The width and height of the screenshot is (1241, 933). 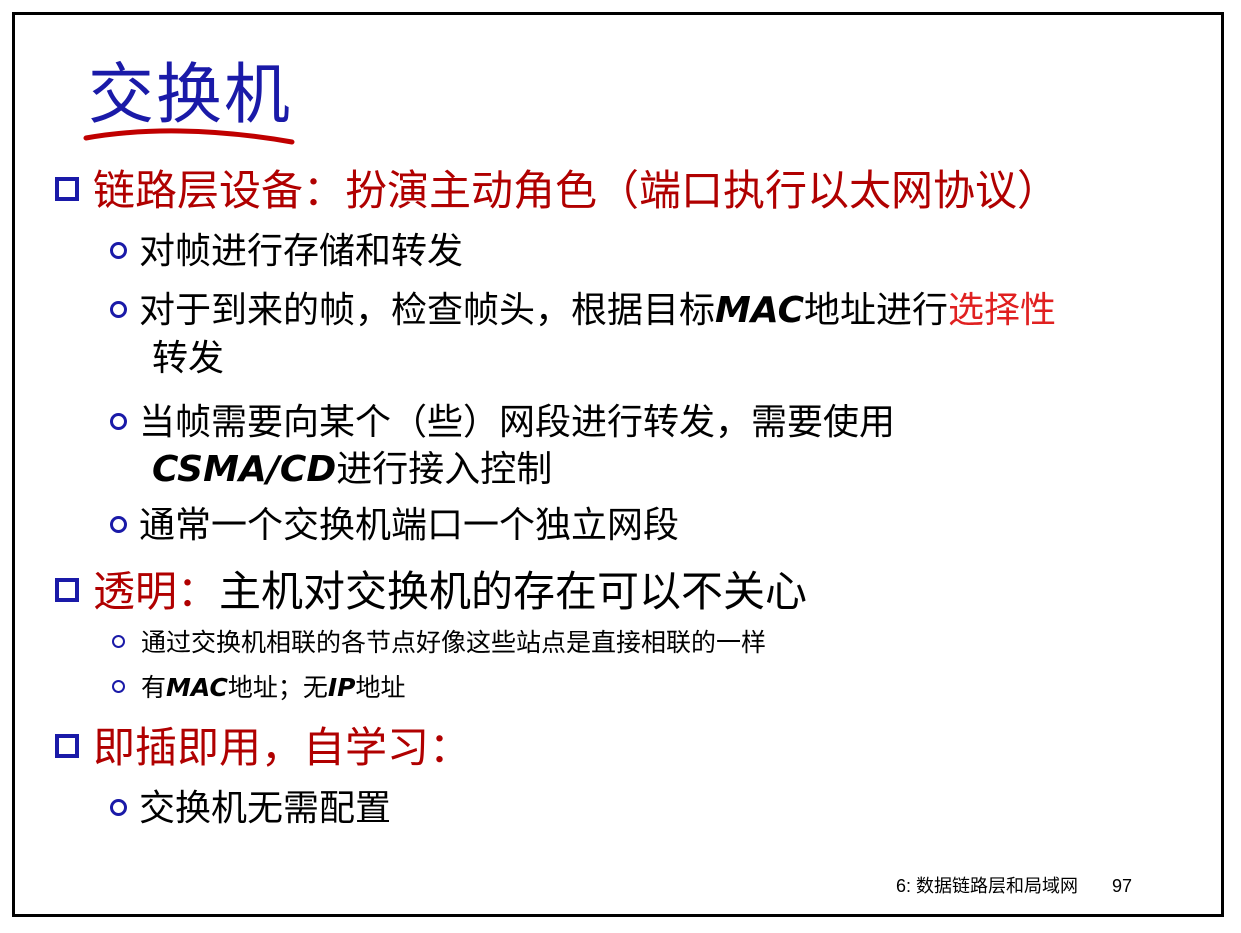 I want to click on section-heading-transparent: 透明：主机对交换机的存在可以不关心, so click(x=431, y=592).